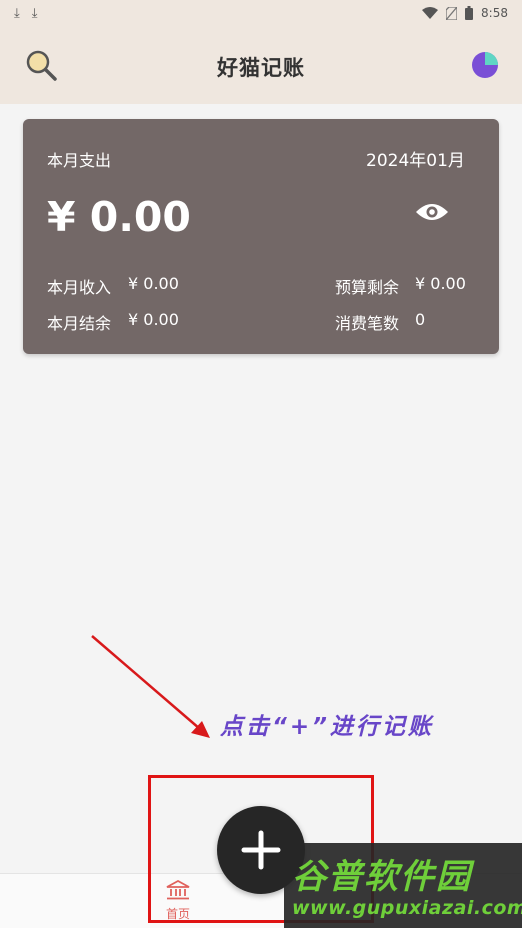  What do you see at coordinates (153, 283) in the screenshot?
I see `income-value: ¥ 0.00` at bounding box center [153, 283].